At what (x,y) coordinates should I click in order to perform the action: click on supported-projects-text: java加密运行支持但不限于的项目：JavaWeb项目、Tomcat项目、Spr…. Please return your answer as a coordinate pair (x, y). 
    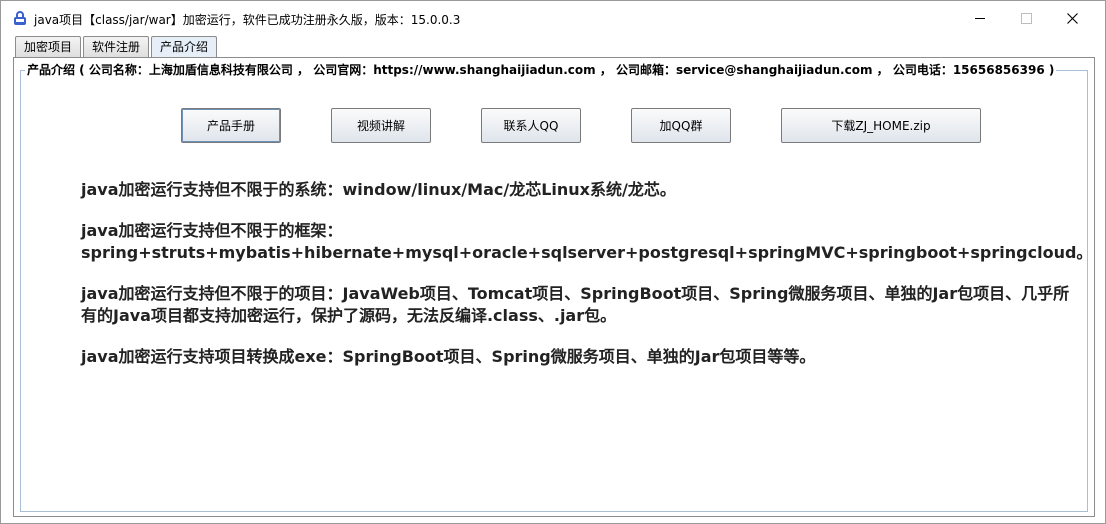
    Looking at the image, I should click on (575, 304).